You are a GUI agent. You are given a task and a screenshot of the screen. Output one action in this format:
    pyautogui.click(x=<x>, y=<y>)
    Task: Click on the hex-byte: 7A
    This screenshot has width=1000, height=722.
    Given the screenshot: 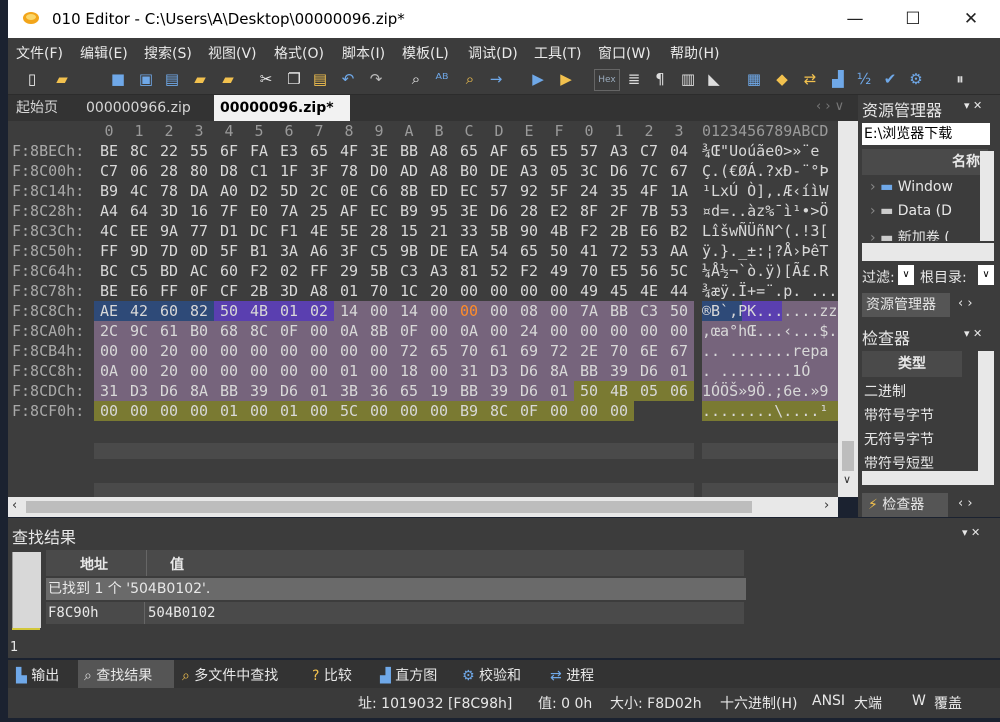 What is the action you would take?
    pyautogui.click(x=589, y=311)
    